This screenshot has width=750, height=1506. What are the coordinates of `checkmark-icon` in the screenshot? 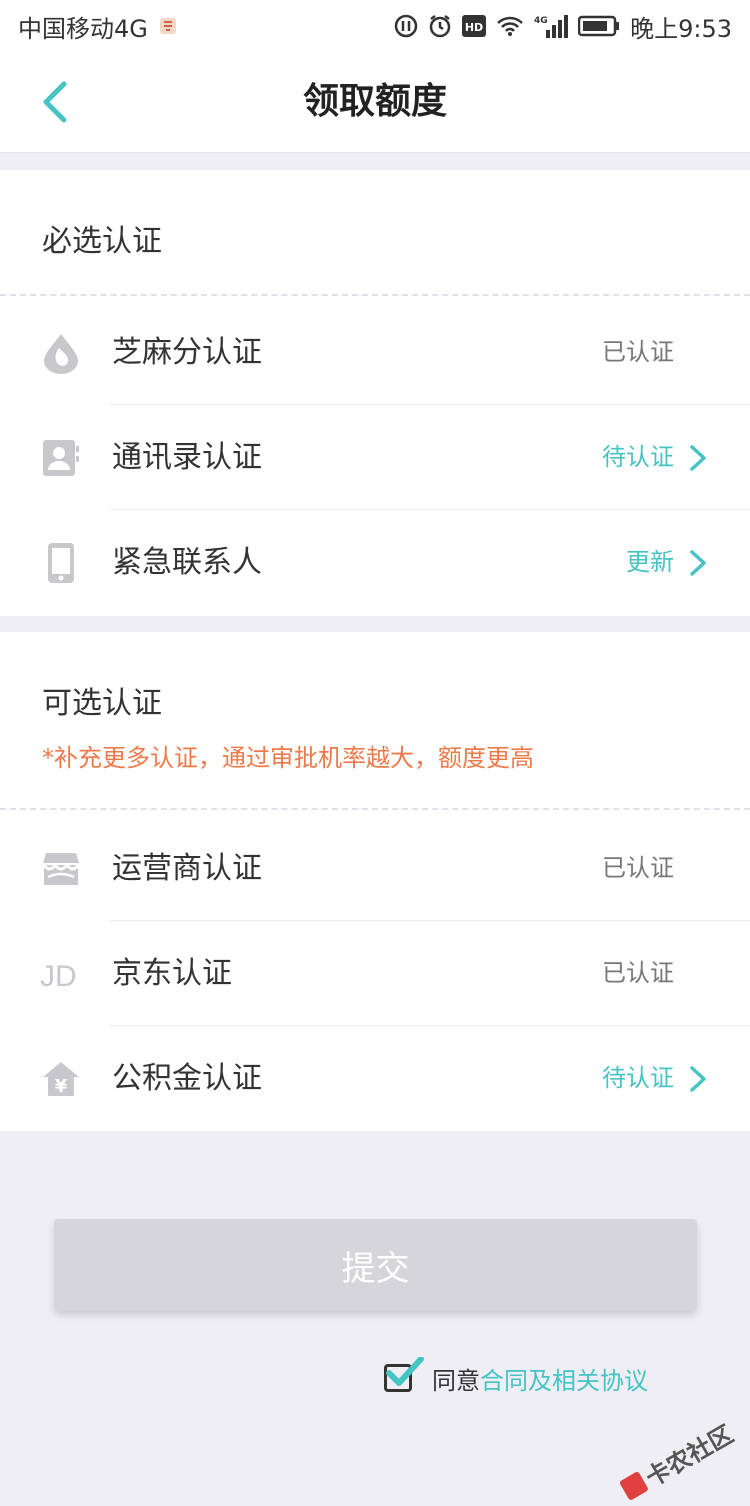 It's located at (405, 1371).